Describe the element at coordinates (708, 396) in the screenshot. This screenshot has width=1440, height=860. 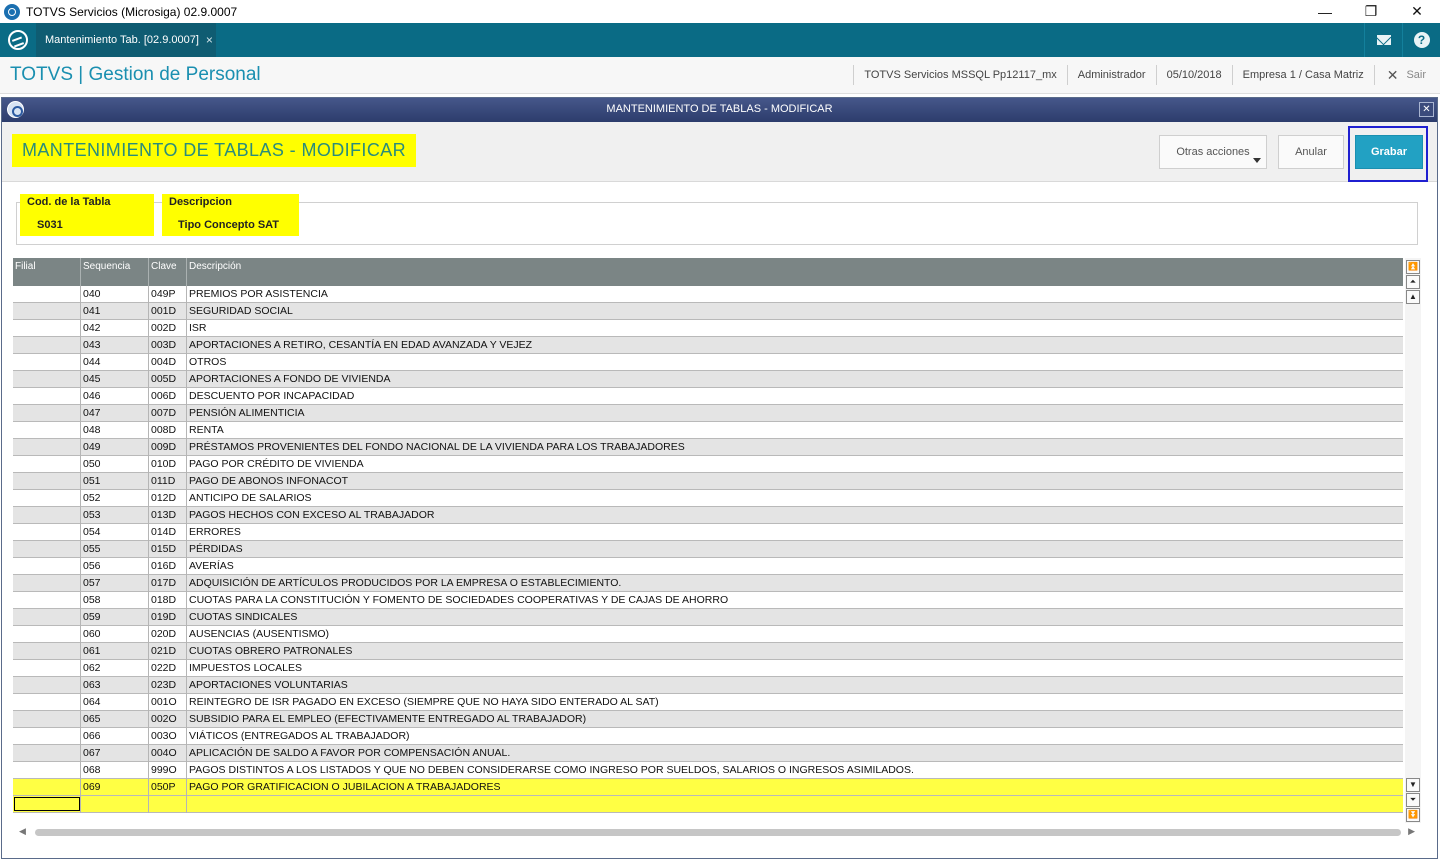
I see `table-row: 046 006D DESCUENTO POR INCAPACIDAD` at that location.